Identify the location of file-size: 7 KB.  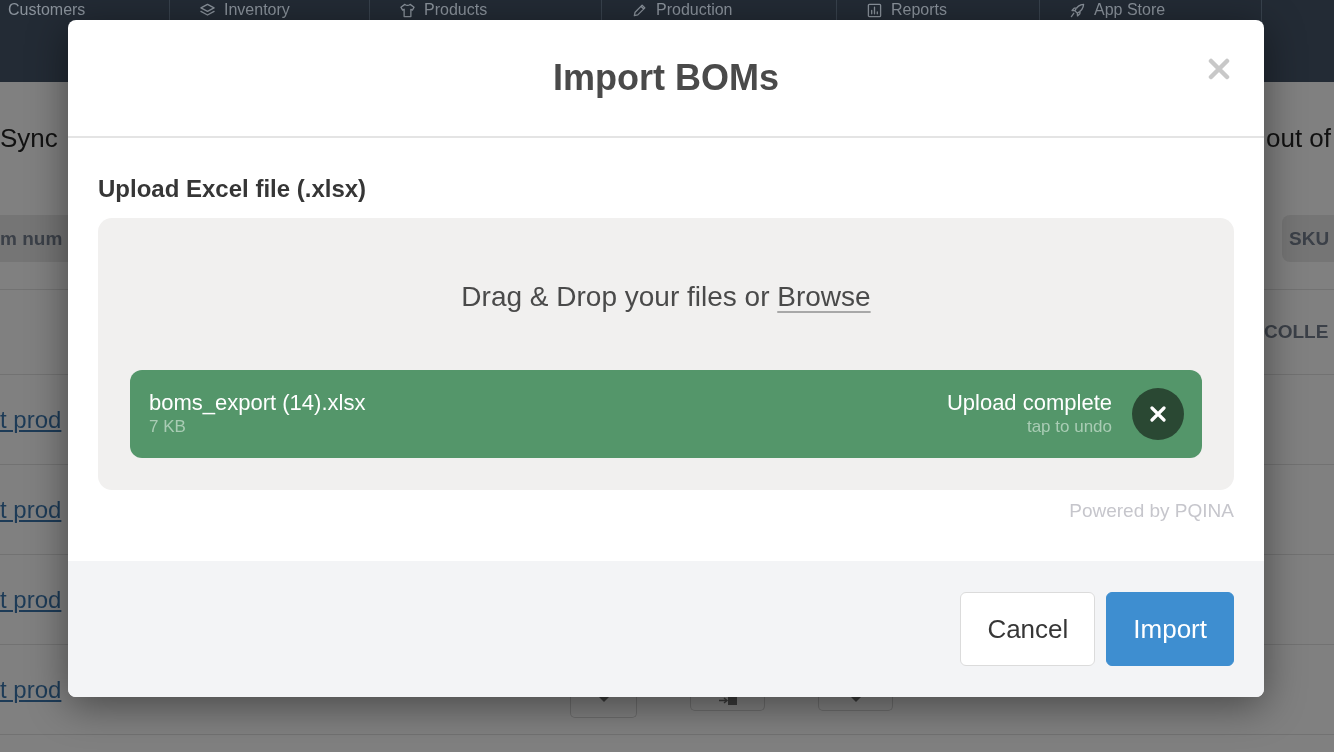
(167, 427).